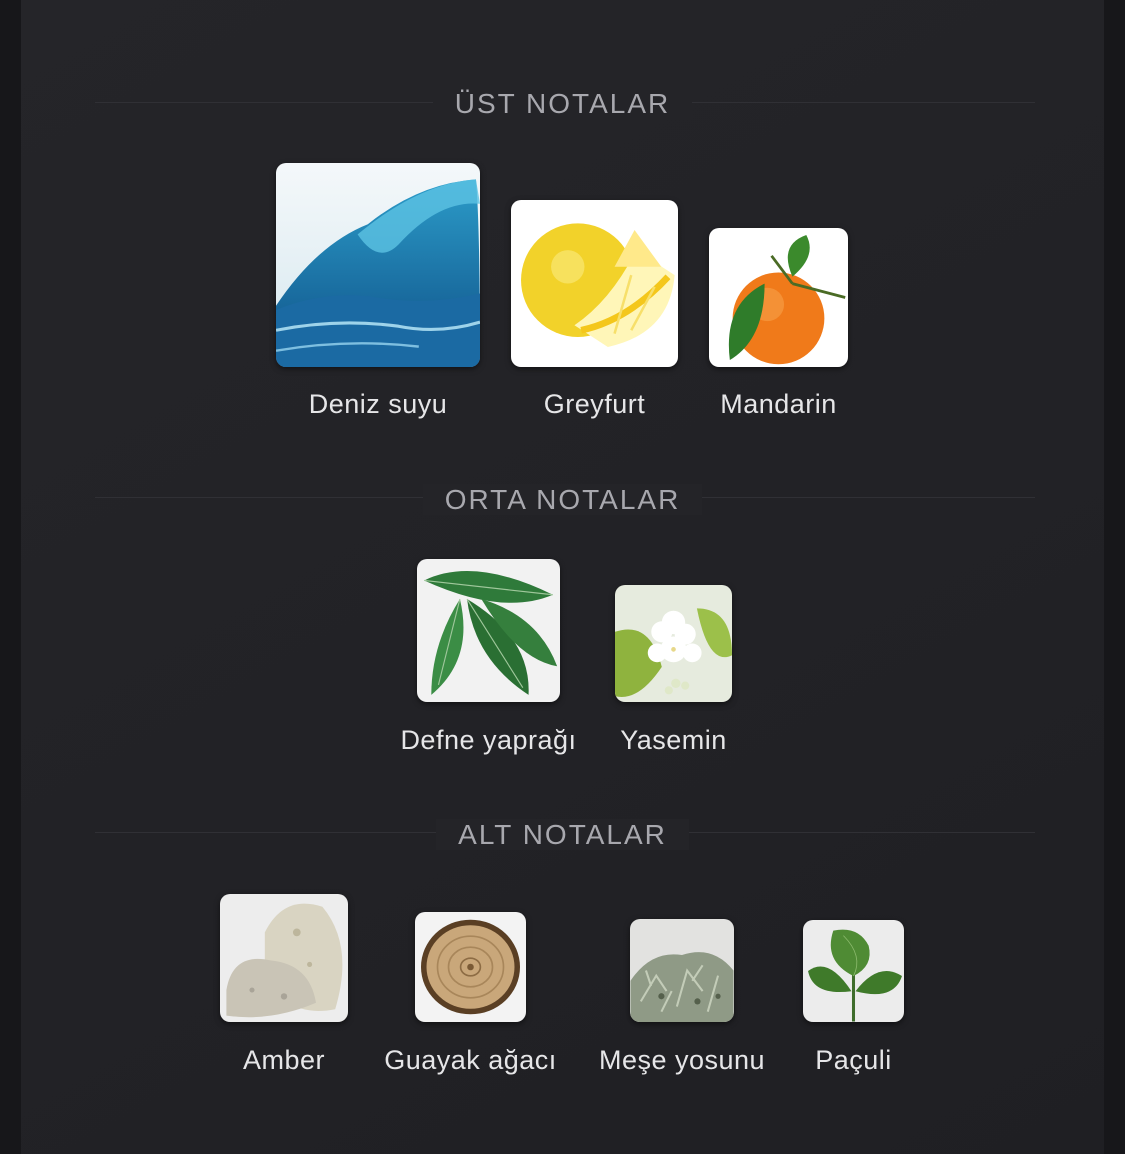  Describe the element at coordinates (562, 500) in the screenshot. I see `section-title-middle-notes: ORTA NOTALAR` at that location.